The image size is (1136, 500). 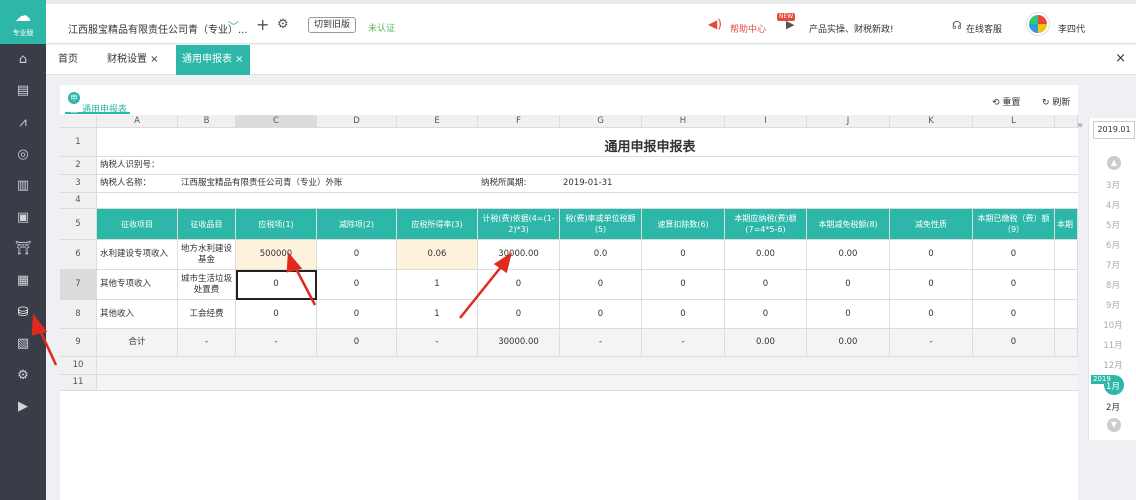 I want to click on row-header: 3, so click(x=78, y=184).